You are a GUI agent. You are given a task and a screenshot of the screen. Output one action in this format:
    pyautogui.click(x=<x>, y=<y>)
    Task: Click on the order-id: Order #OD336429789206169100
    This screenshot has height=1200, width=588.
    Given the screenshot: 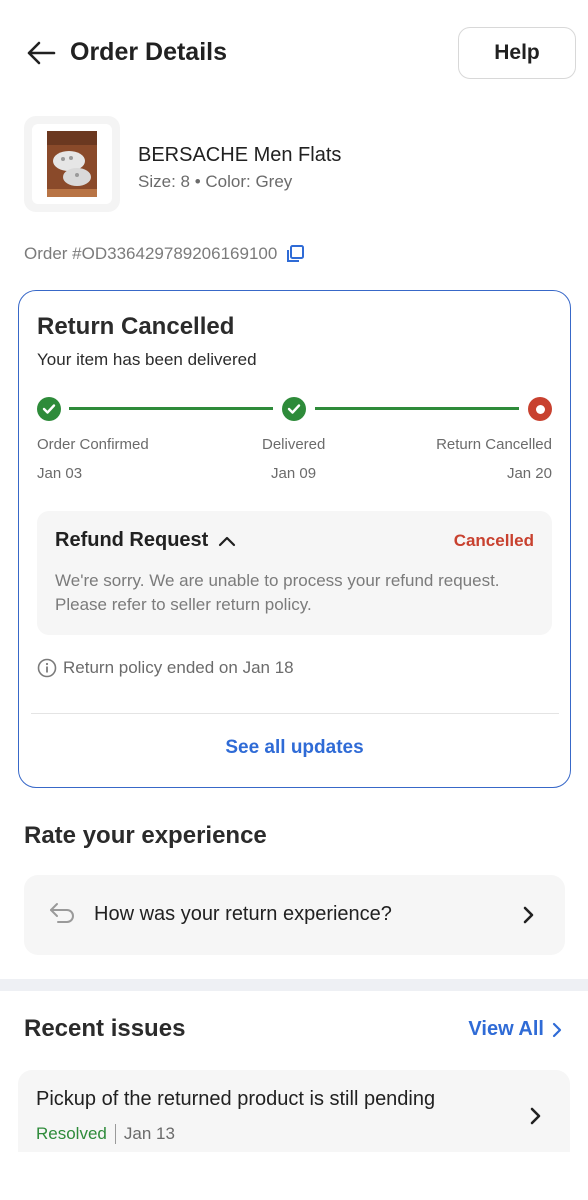 What is the action you would take?
    pyautogui.click(x=164, y=254)
    